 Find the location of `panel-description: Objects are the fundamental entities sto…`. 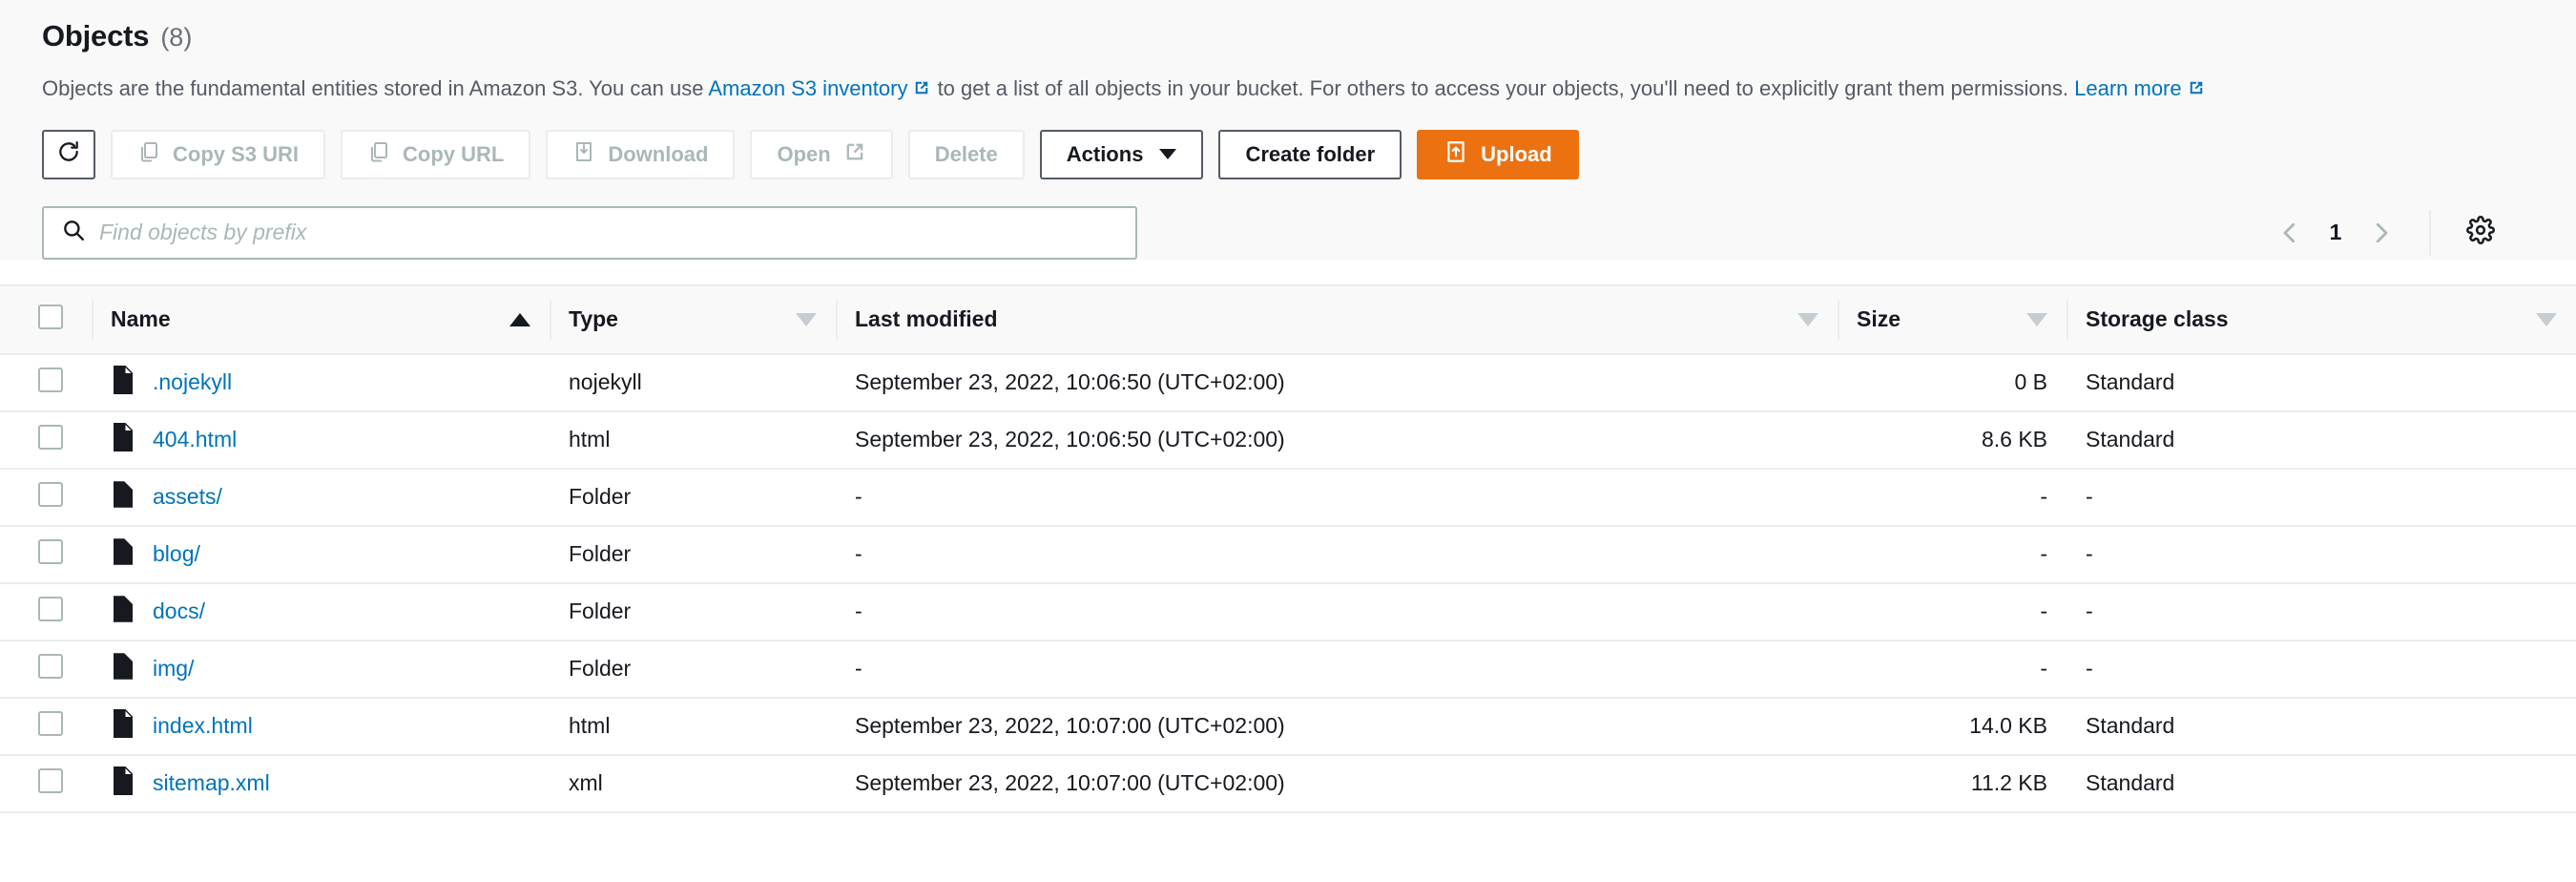

panel-description: Objects are the fundamental entities sto… is located at coordinates (1288, 90).